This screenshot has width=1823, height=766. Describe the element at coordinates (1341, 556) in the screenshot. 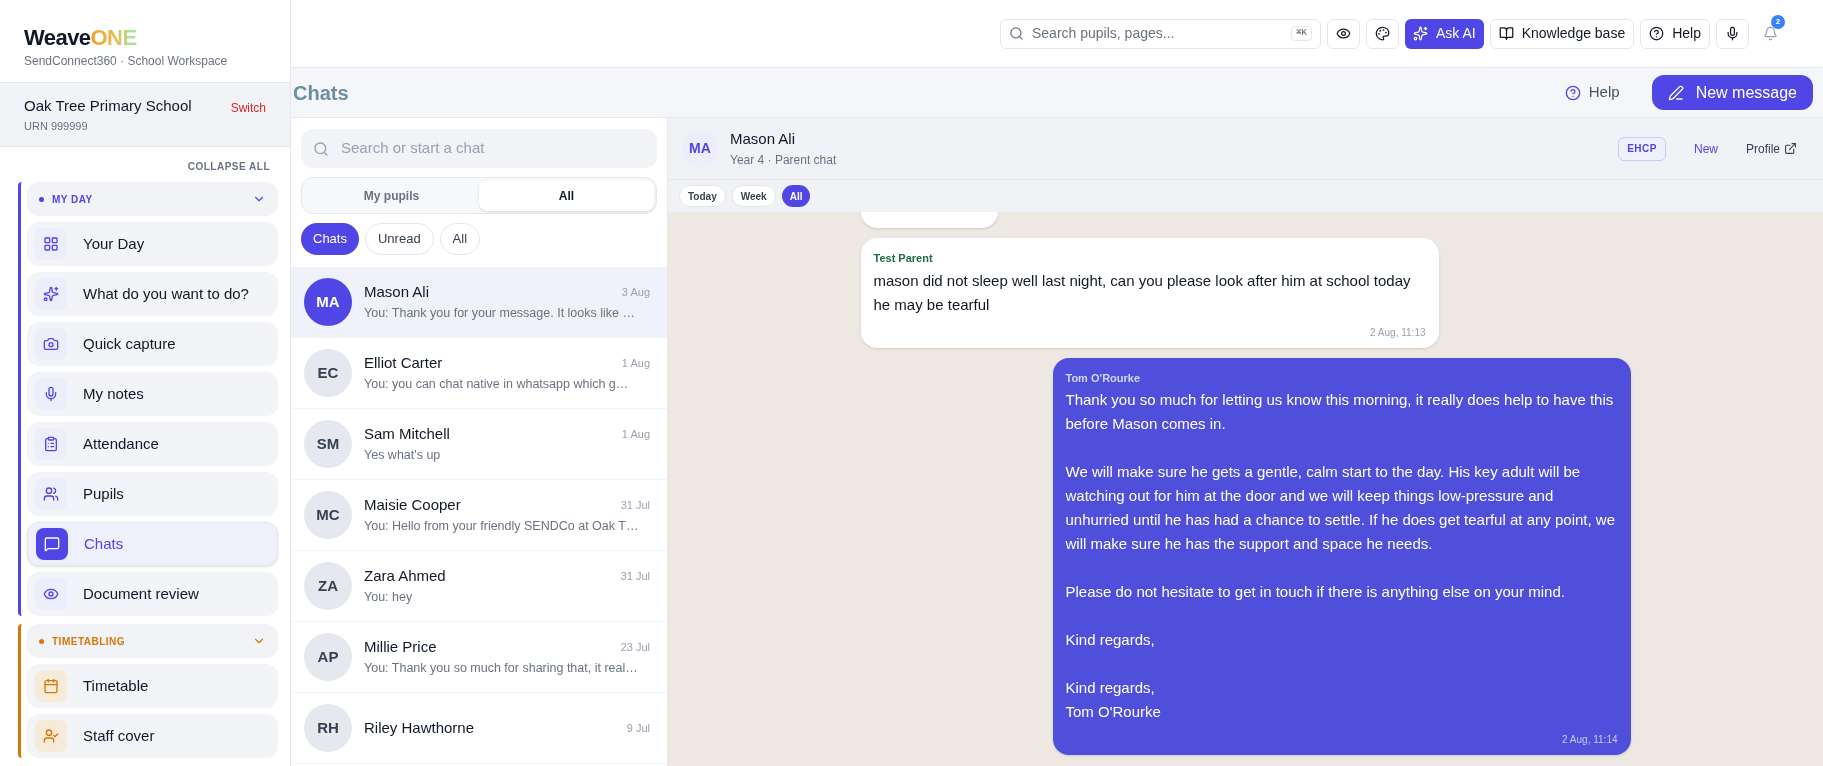

I see `message-text: Thank you so much for letting us know this morning, it really does help to have this before Mason comes in. We will make sure he gets a gentle, calm start to the day. His key adult will be watching out for him at the door and we will keep things low-pressure and unhurried until he has had a chance to settle. If he does get tearful at any point, we will make sure he has the support and space he needs. Please do not hesitate to get in touch if there is anything else on your mind. Kind regards, Kind regards, Tom O'Rourke` at that location.